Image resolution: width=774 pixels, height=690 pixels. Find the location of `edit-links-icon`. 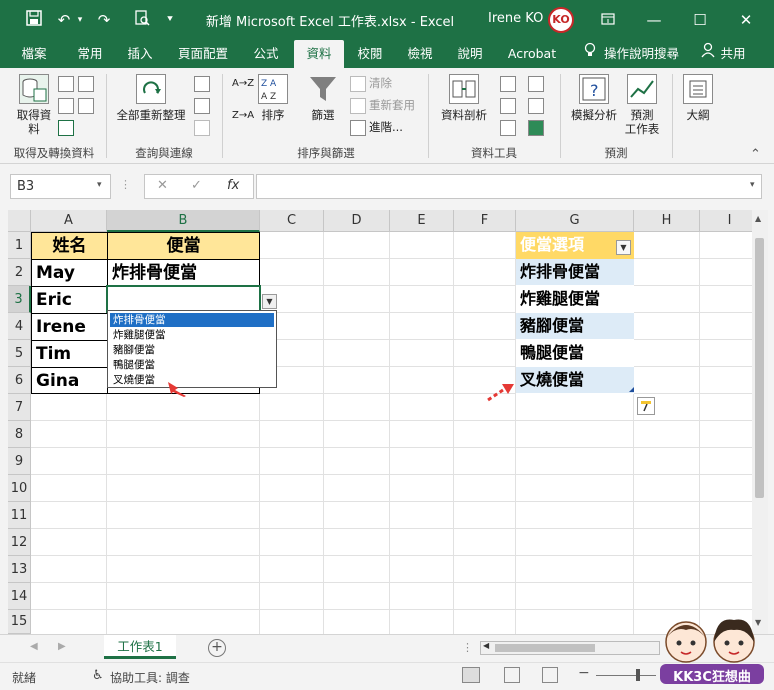

edit-links-icon is located at coordinates (203, 127).